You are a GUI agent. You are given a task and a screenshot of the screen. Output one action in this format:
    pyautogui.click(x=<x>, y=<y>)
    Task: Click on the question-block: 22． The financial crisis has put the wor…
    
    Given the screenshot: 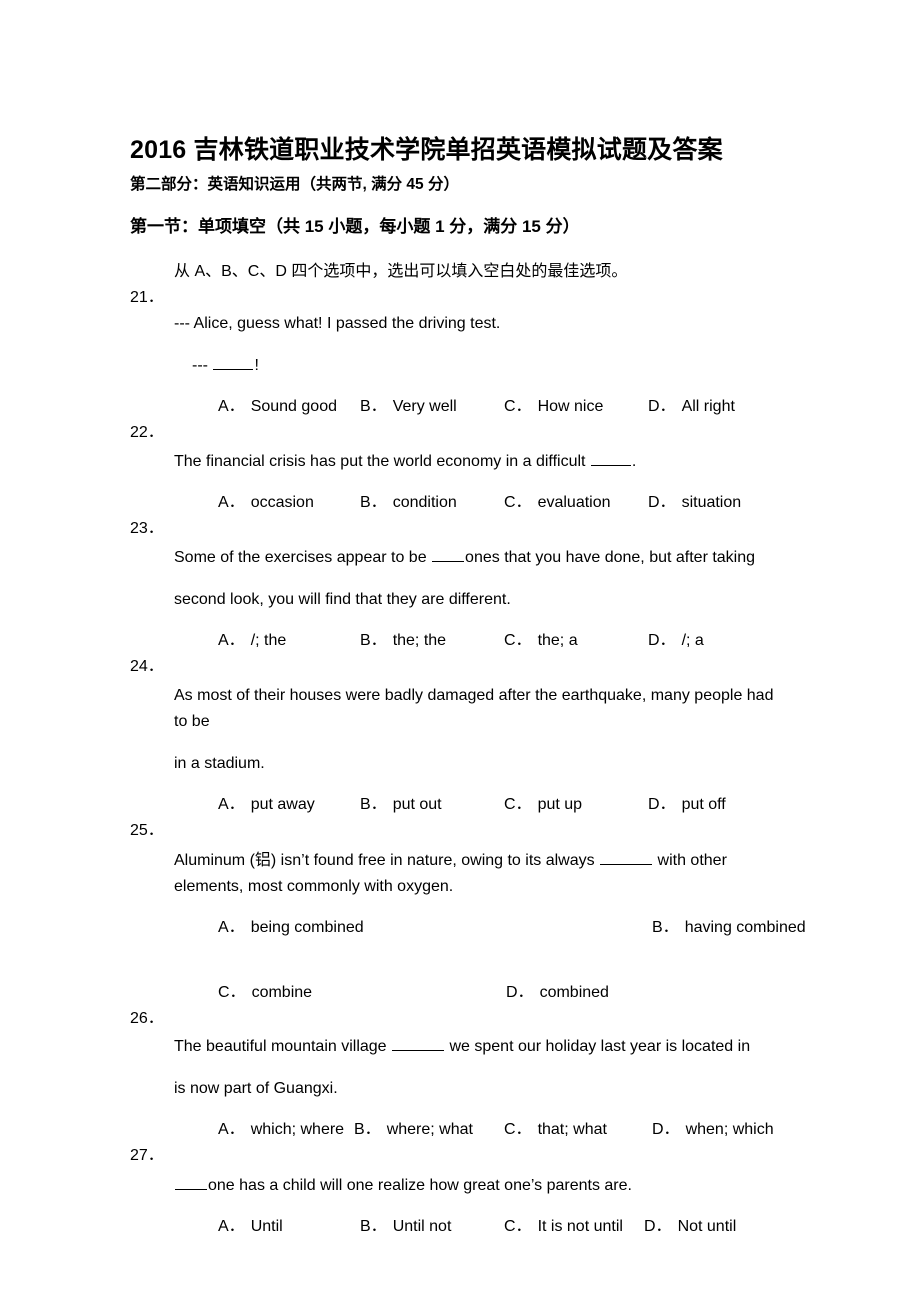 What is the action you would take?
    pyautogui.click(x=460, y=468)
    